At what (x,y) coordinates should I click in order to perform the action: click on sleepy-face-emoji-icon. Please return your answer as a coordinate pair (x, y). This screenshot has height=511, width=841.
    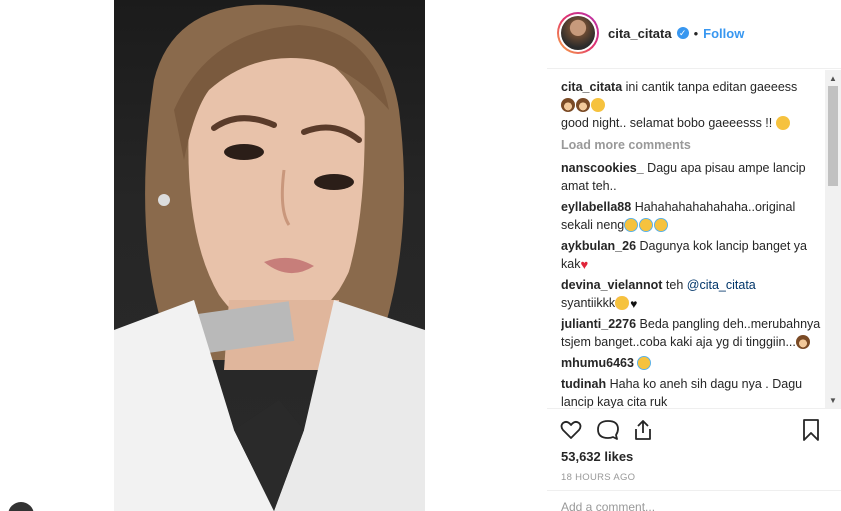
    Looking at the image, I should click on (782, 123).